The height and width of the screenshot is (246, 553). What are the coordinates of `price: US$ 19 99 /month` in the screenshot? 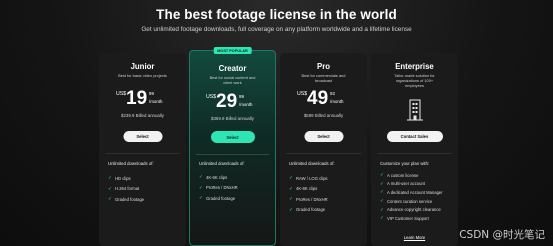 It's located at (142, 100).